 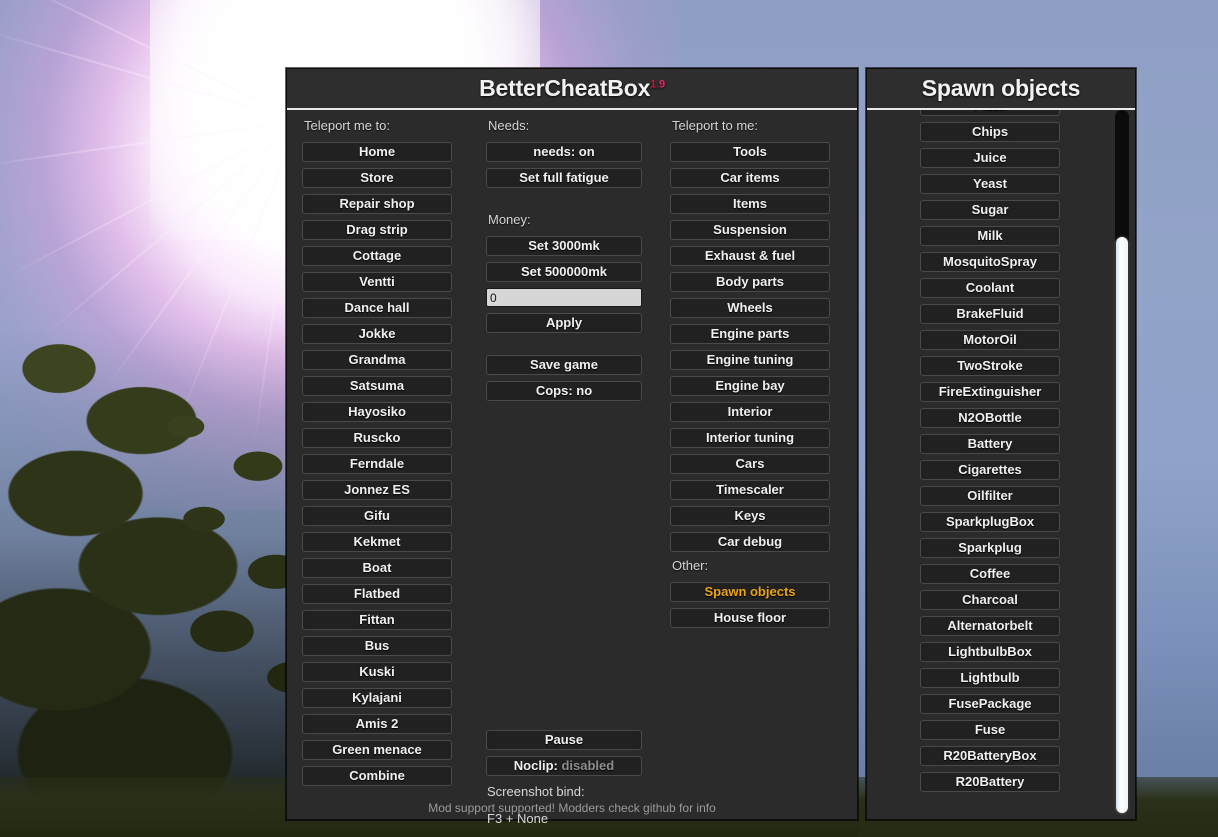 What do you see at coordinates (990, 470) in the screenshot?
I see `spawn-item-cigarettes: Cigarettes` at bounding box center [990, 470].